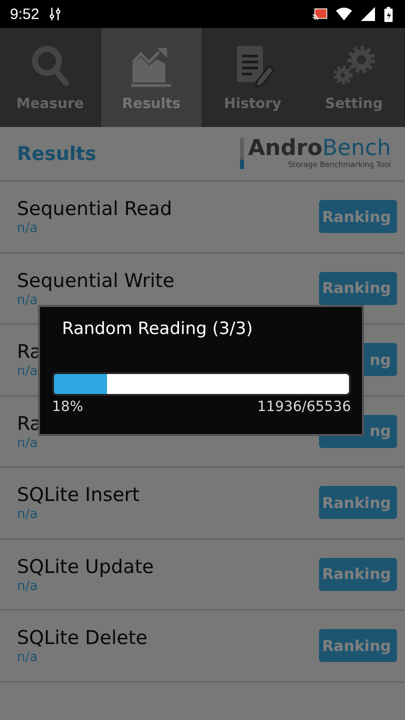 The image size is (405, 720). I want to click on cast-icon, so click(320, 14).